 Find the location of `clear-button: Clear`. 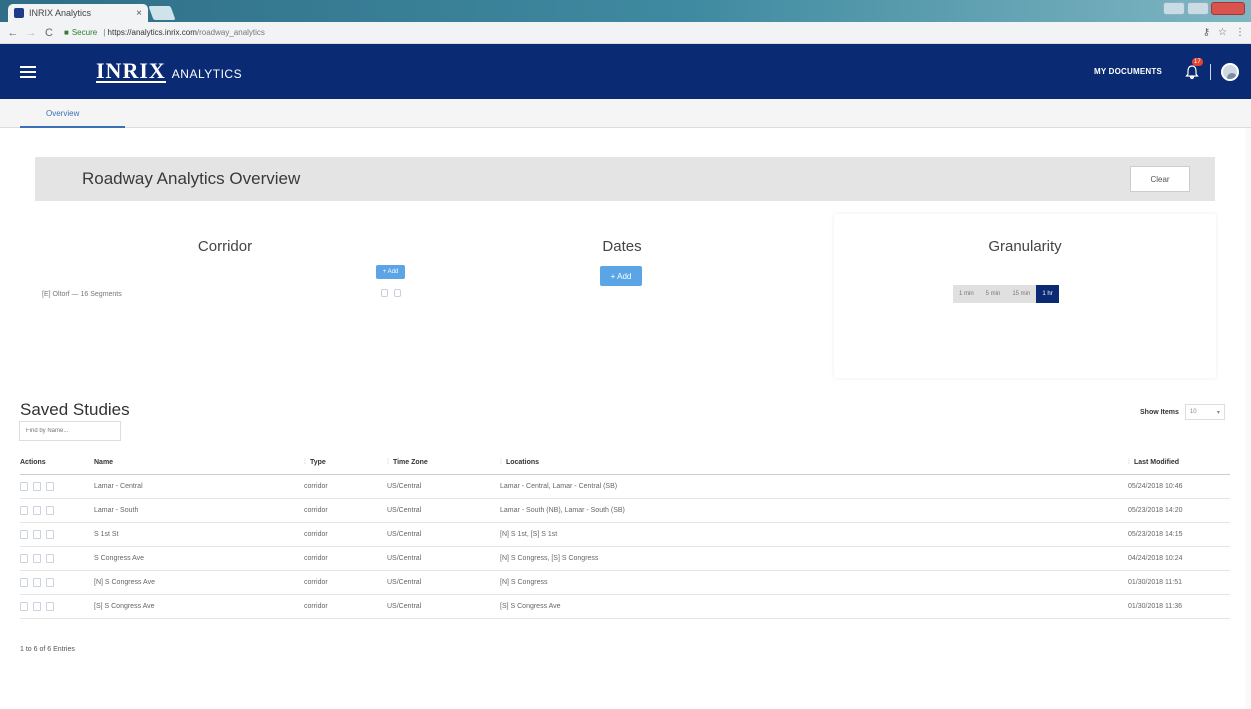

clear-button: Clear is located at coordinates (1160, 179).